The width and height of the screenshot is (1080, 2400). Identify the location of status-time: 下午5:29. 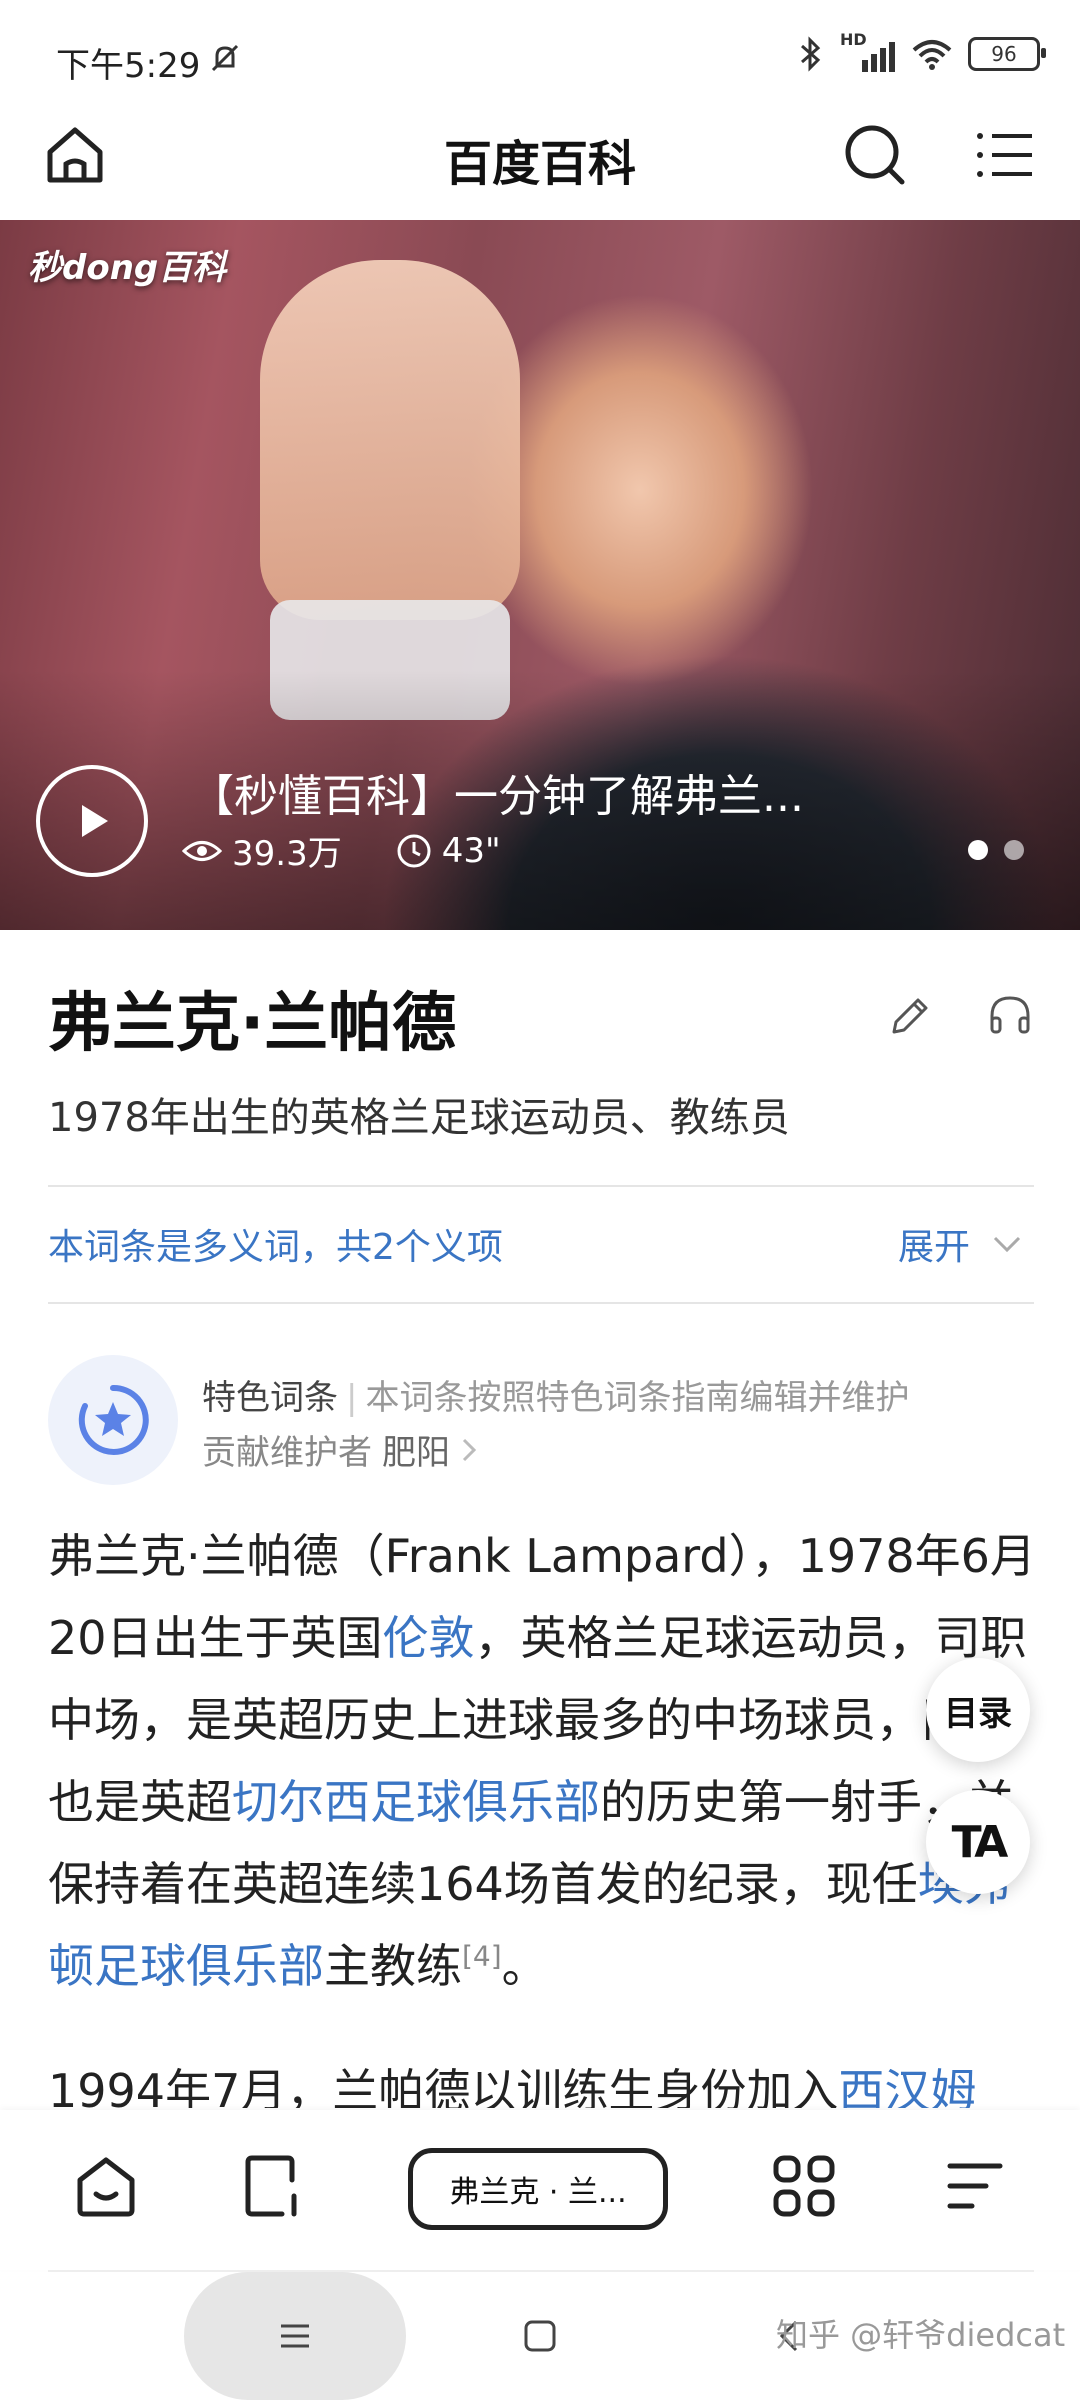
(128, 66).